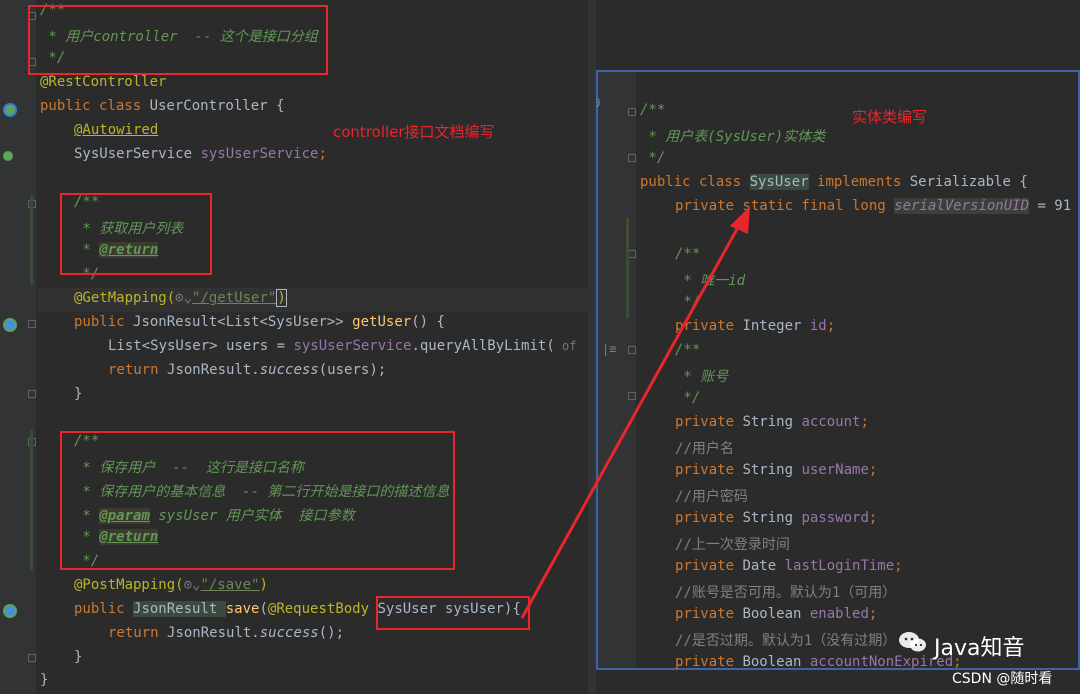 The height and width of the screenshot is (694, 1080). Describe the element at coordinates (226, 633) in the screenshot. I see `code-line: return JsonResult.success();` at that location.